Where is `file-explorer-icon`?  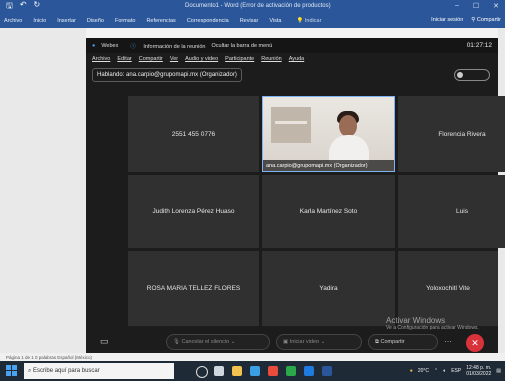 file-explorer-icon is located at coordinates (237, 371).